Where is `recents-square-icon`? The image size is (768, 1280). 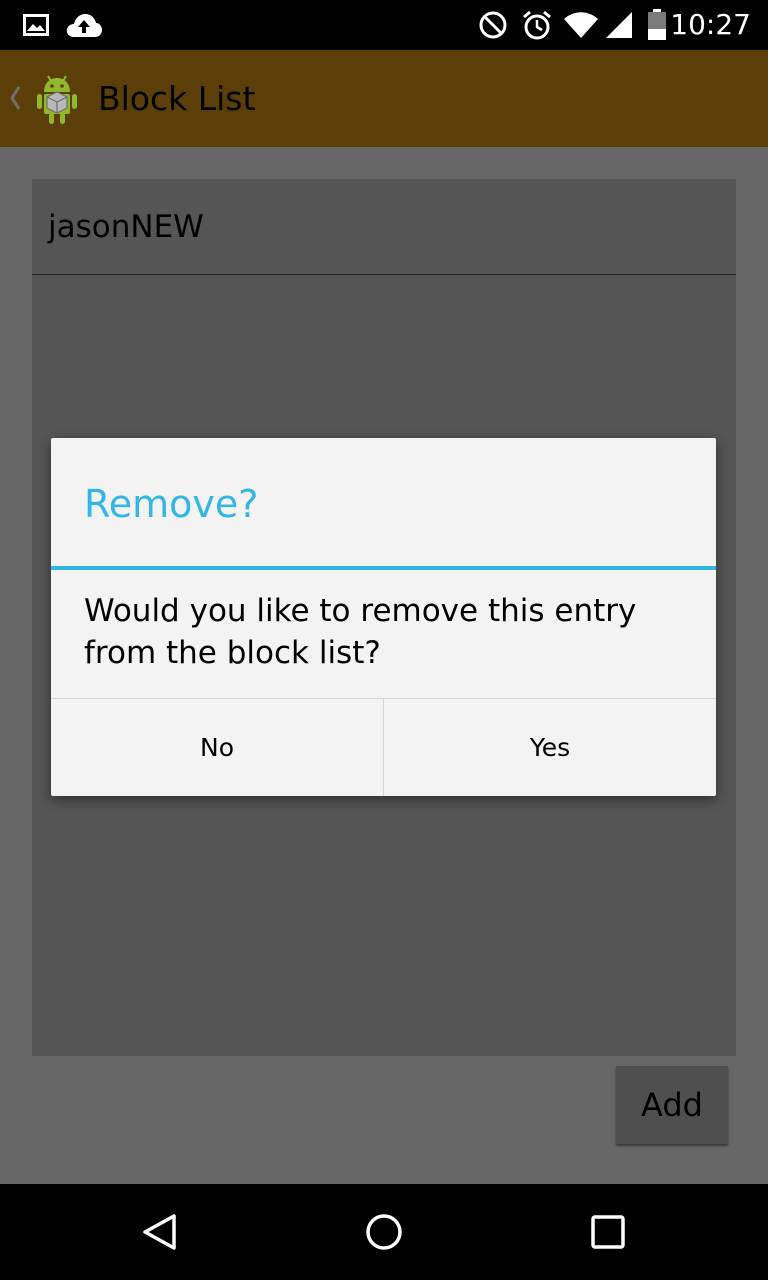 recents-square-icon is located at coordinates (608, 1232).